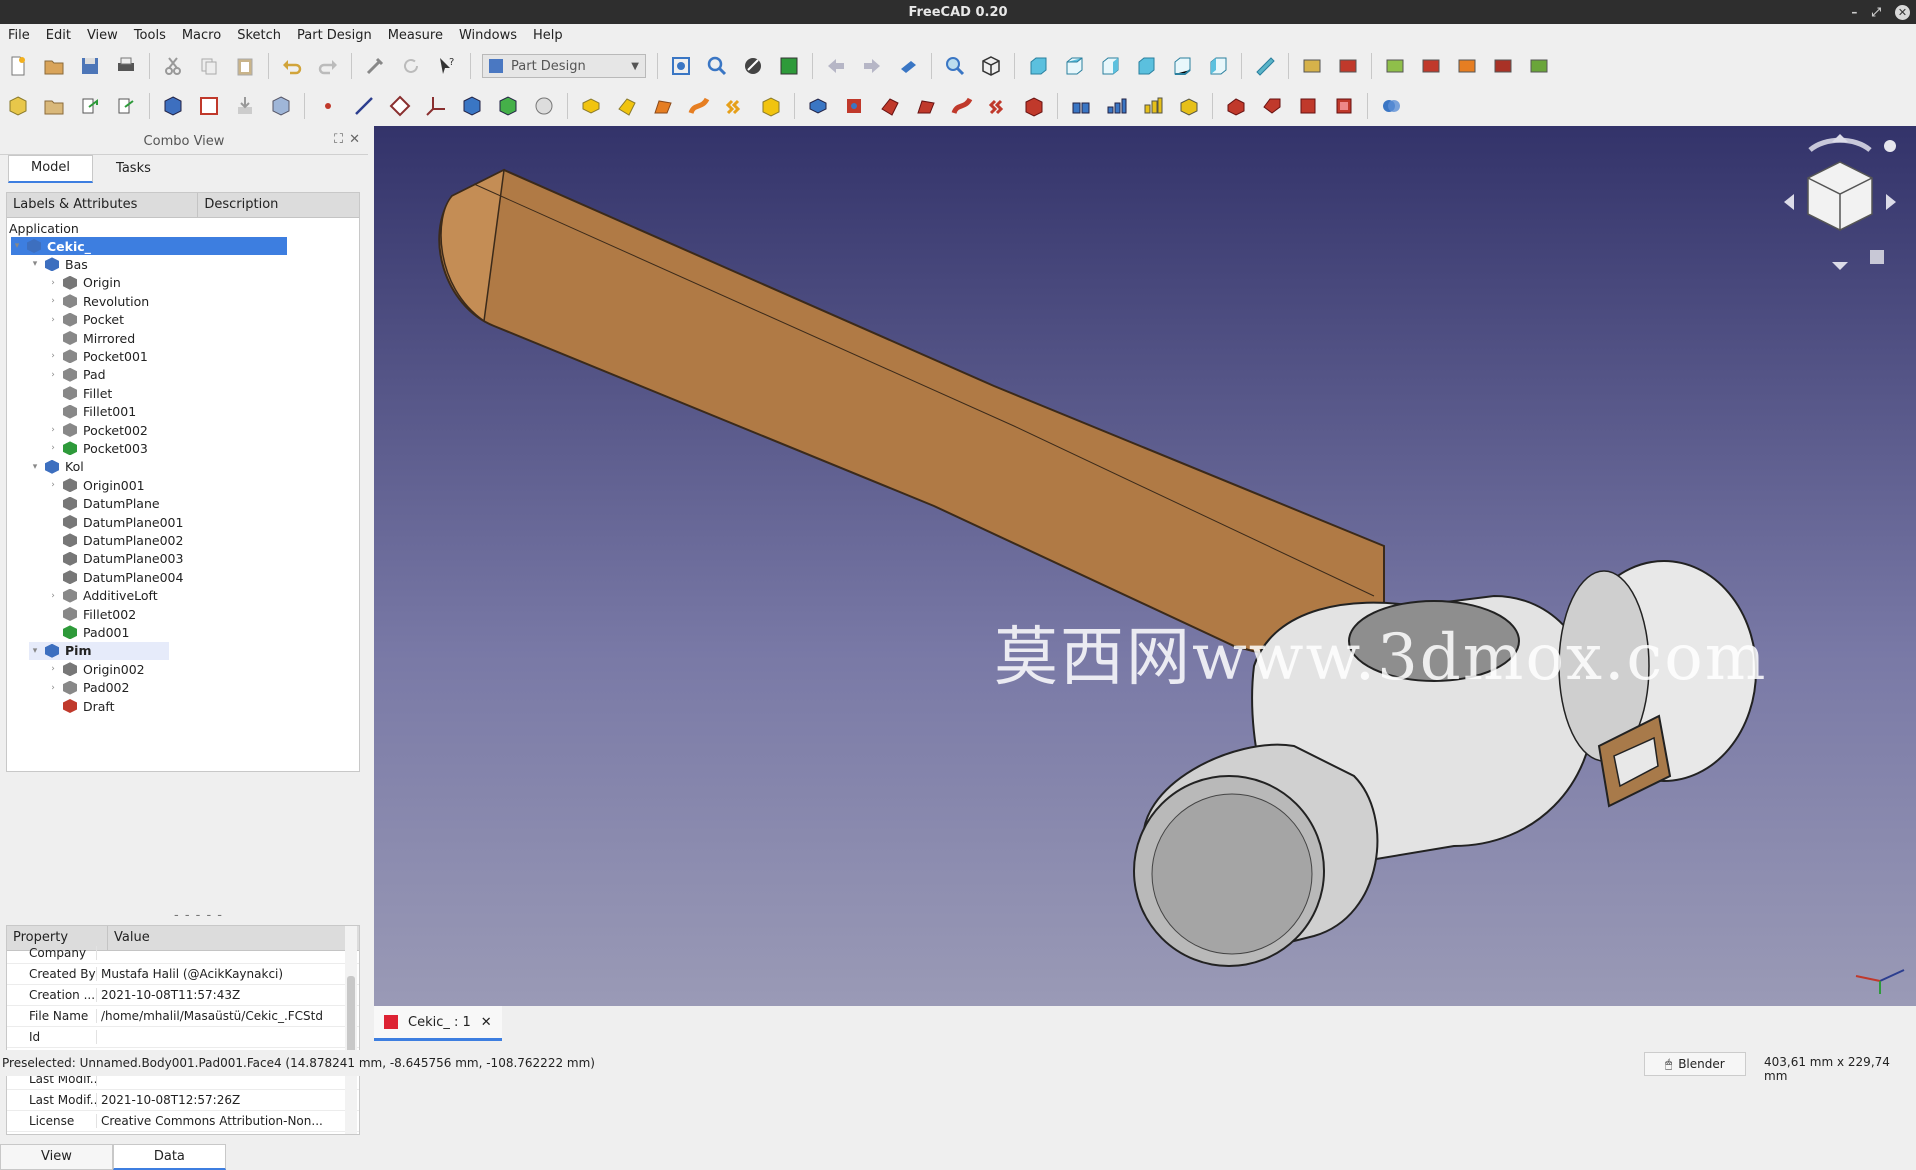 The height and width of the screenshot is (1170, 1916). I want to click on measure-clear-icon, so click(1431, 66).